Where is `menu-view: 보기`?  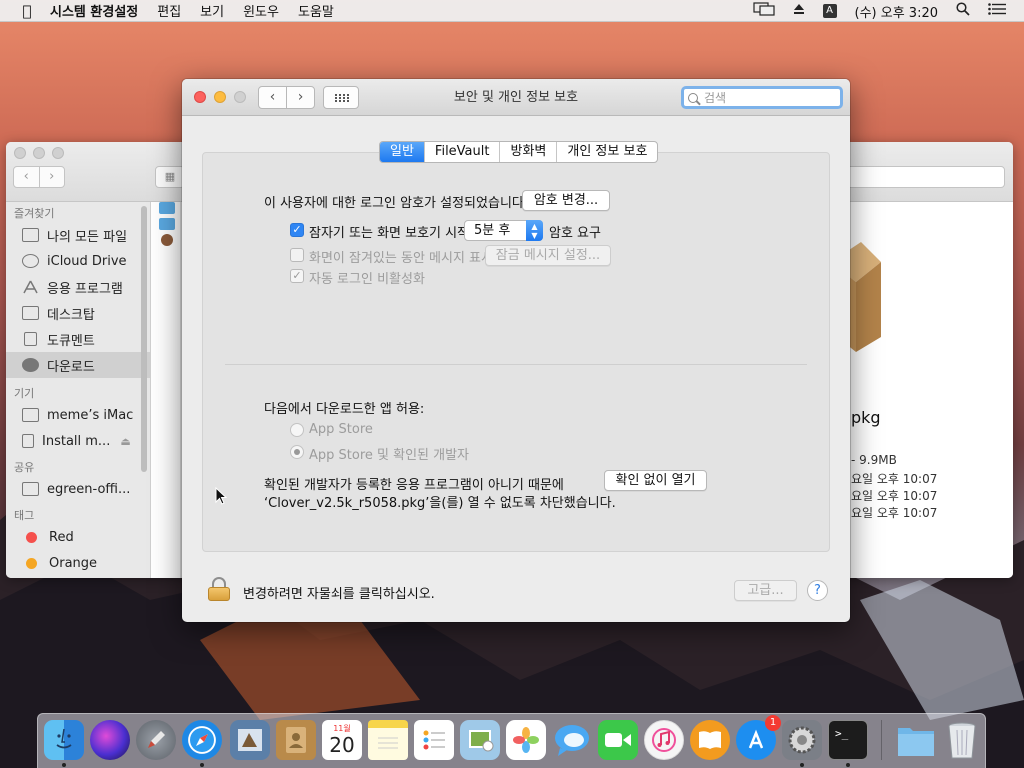 menu-view: 보기 is located at coordinates (212, 10).